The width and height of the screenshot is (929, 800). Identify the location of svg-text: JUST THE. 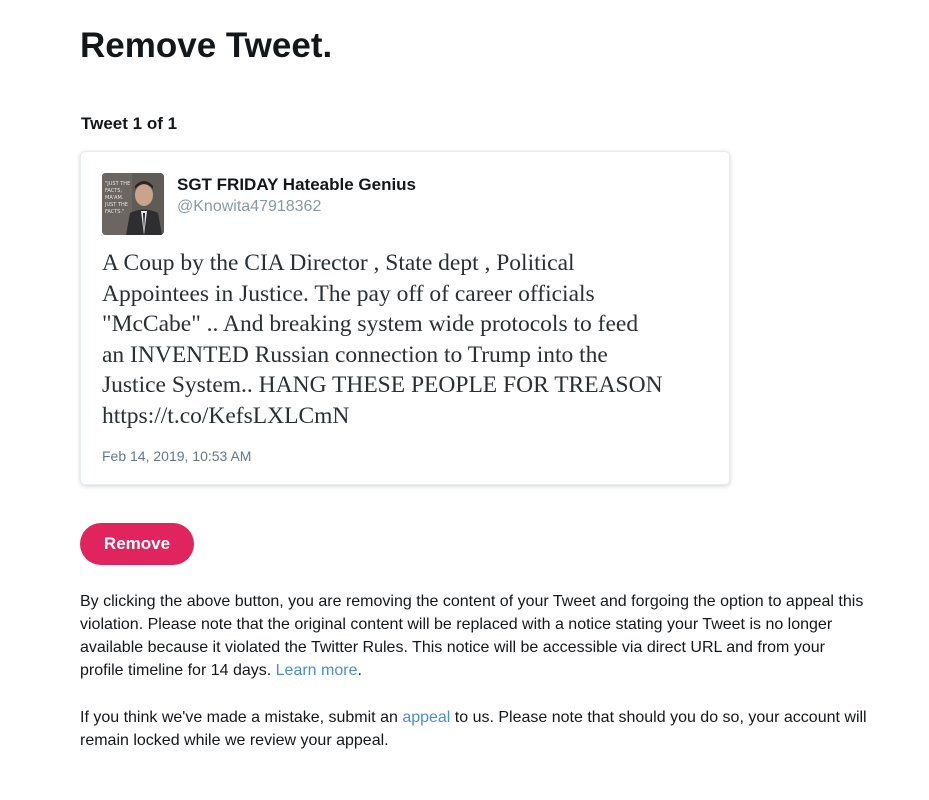
(116, 205).